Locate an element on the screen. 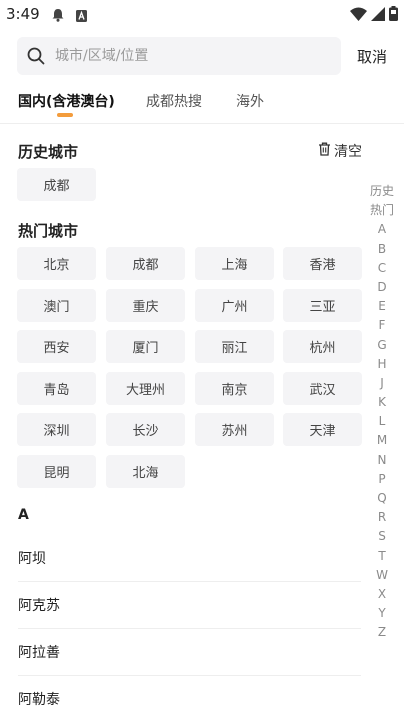 The height and width of the screenshot is (720, 404). index-item: R is located at coordinates (382, 517).